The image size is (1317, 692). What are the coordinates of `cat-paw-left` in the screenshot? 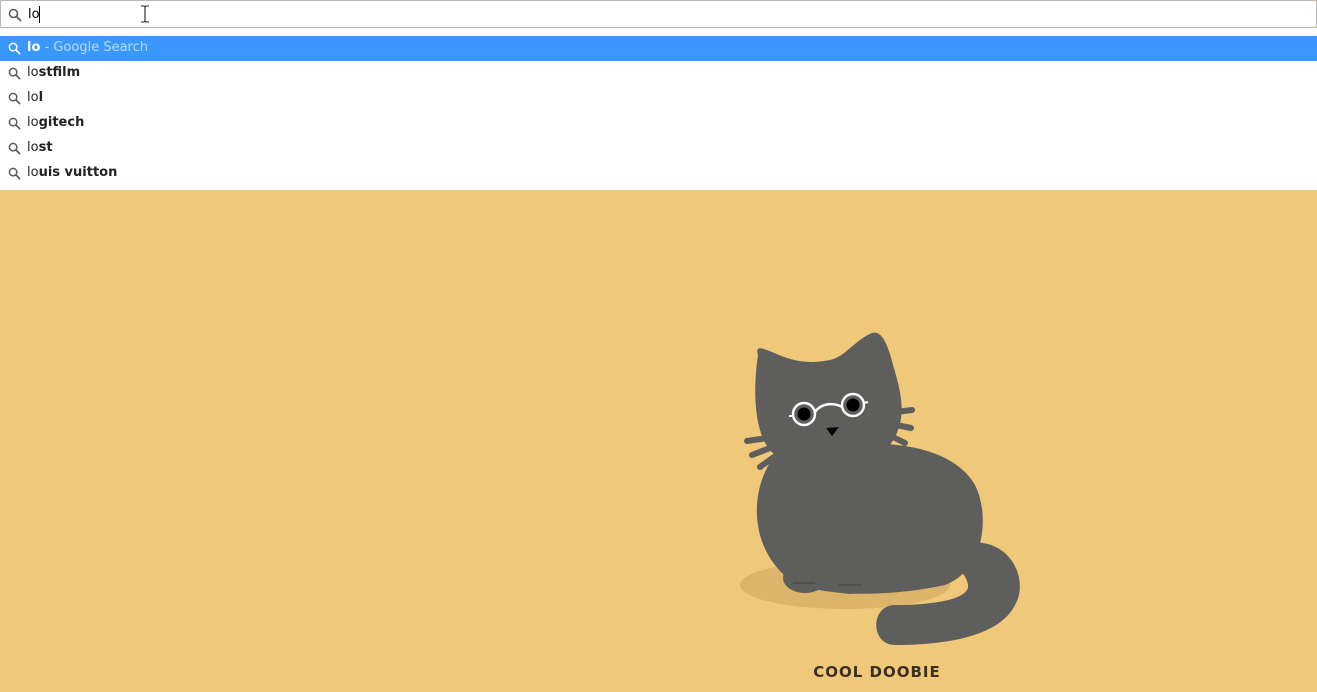 It's located at (805, 578).